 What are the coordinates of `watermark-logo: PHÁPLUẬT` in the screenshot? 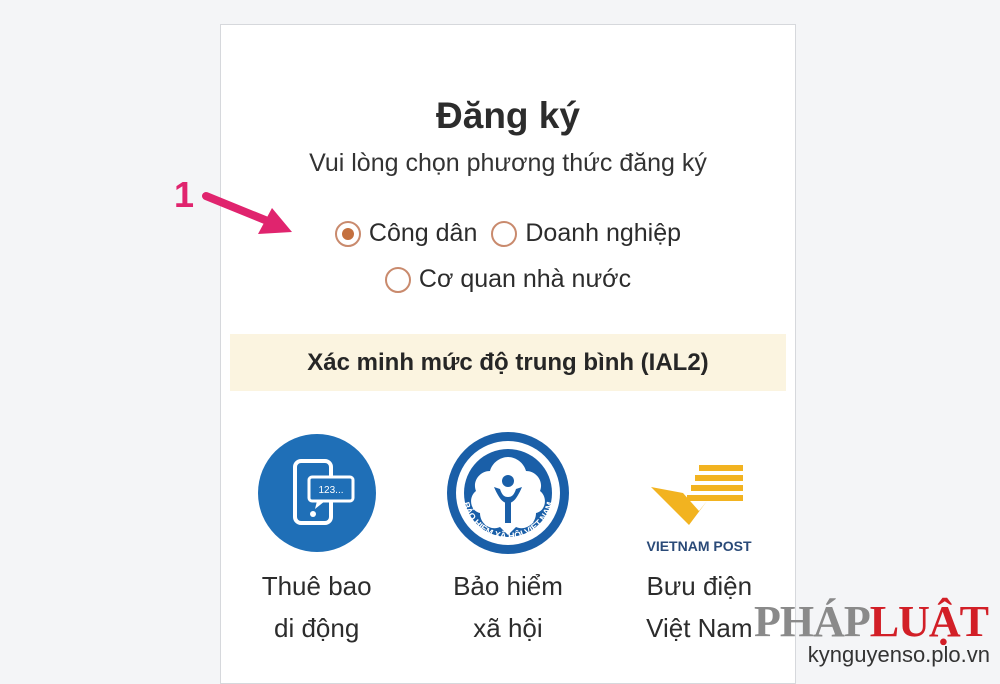 It's located at (871, 621).